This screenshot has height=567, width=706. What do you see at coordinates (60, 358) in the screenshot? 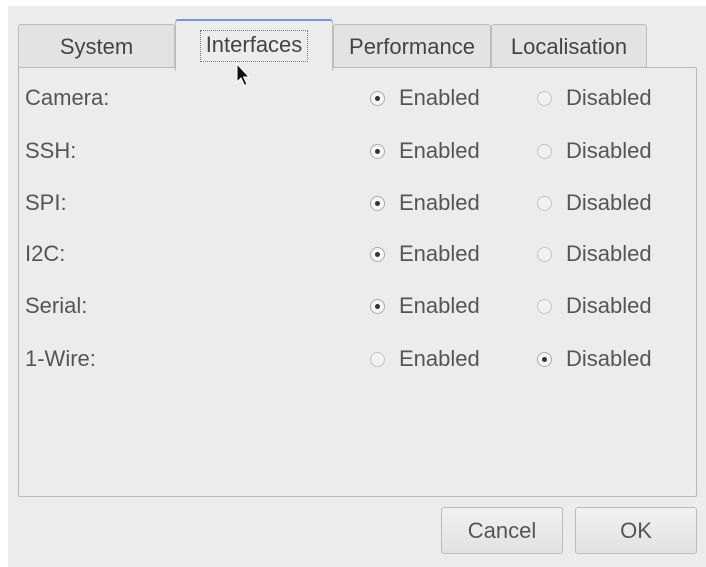
I see `interface-label: 1-Wire:` at bounding box center [60, 358].